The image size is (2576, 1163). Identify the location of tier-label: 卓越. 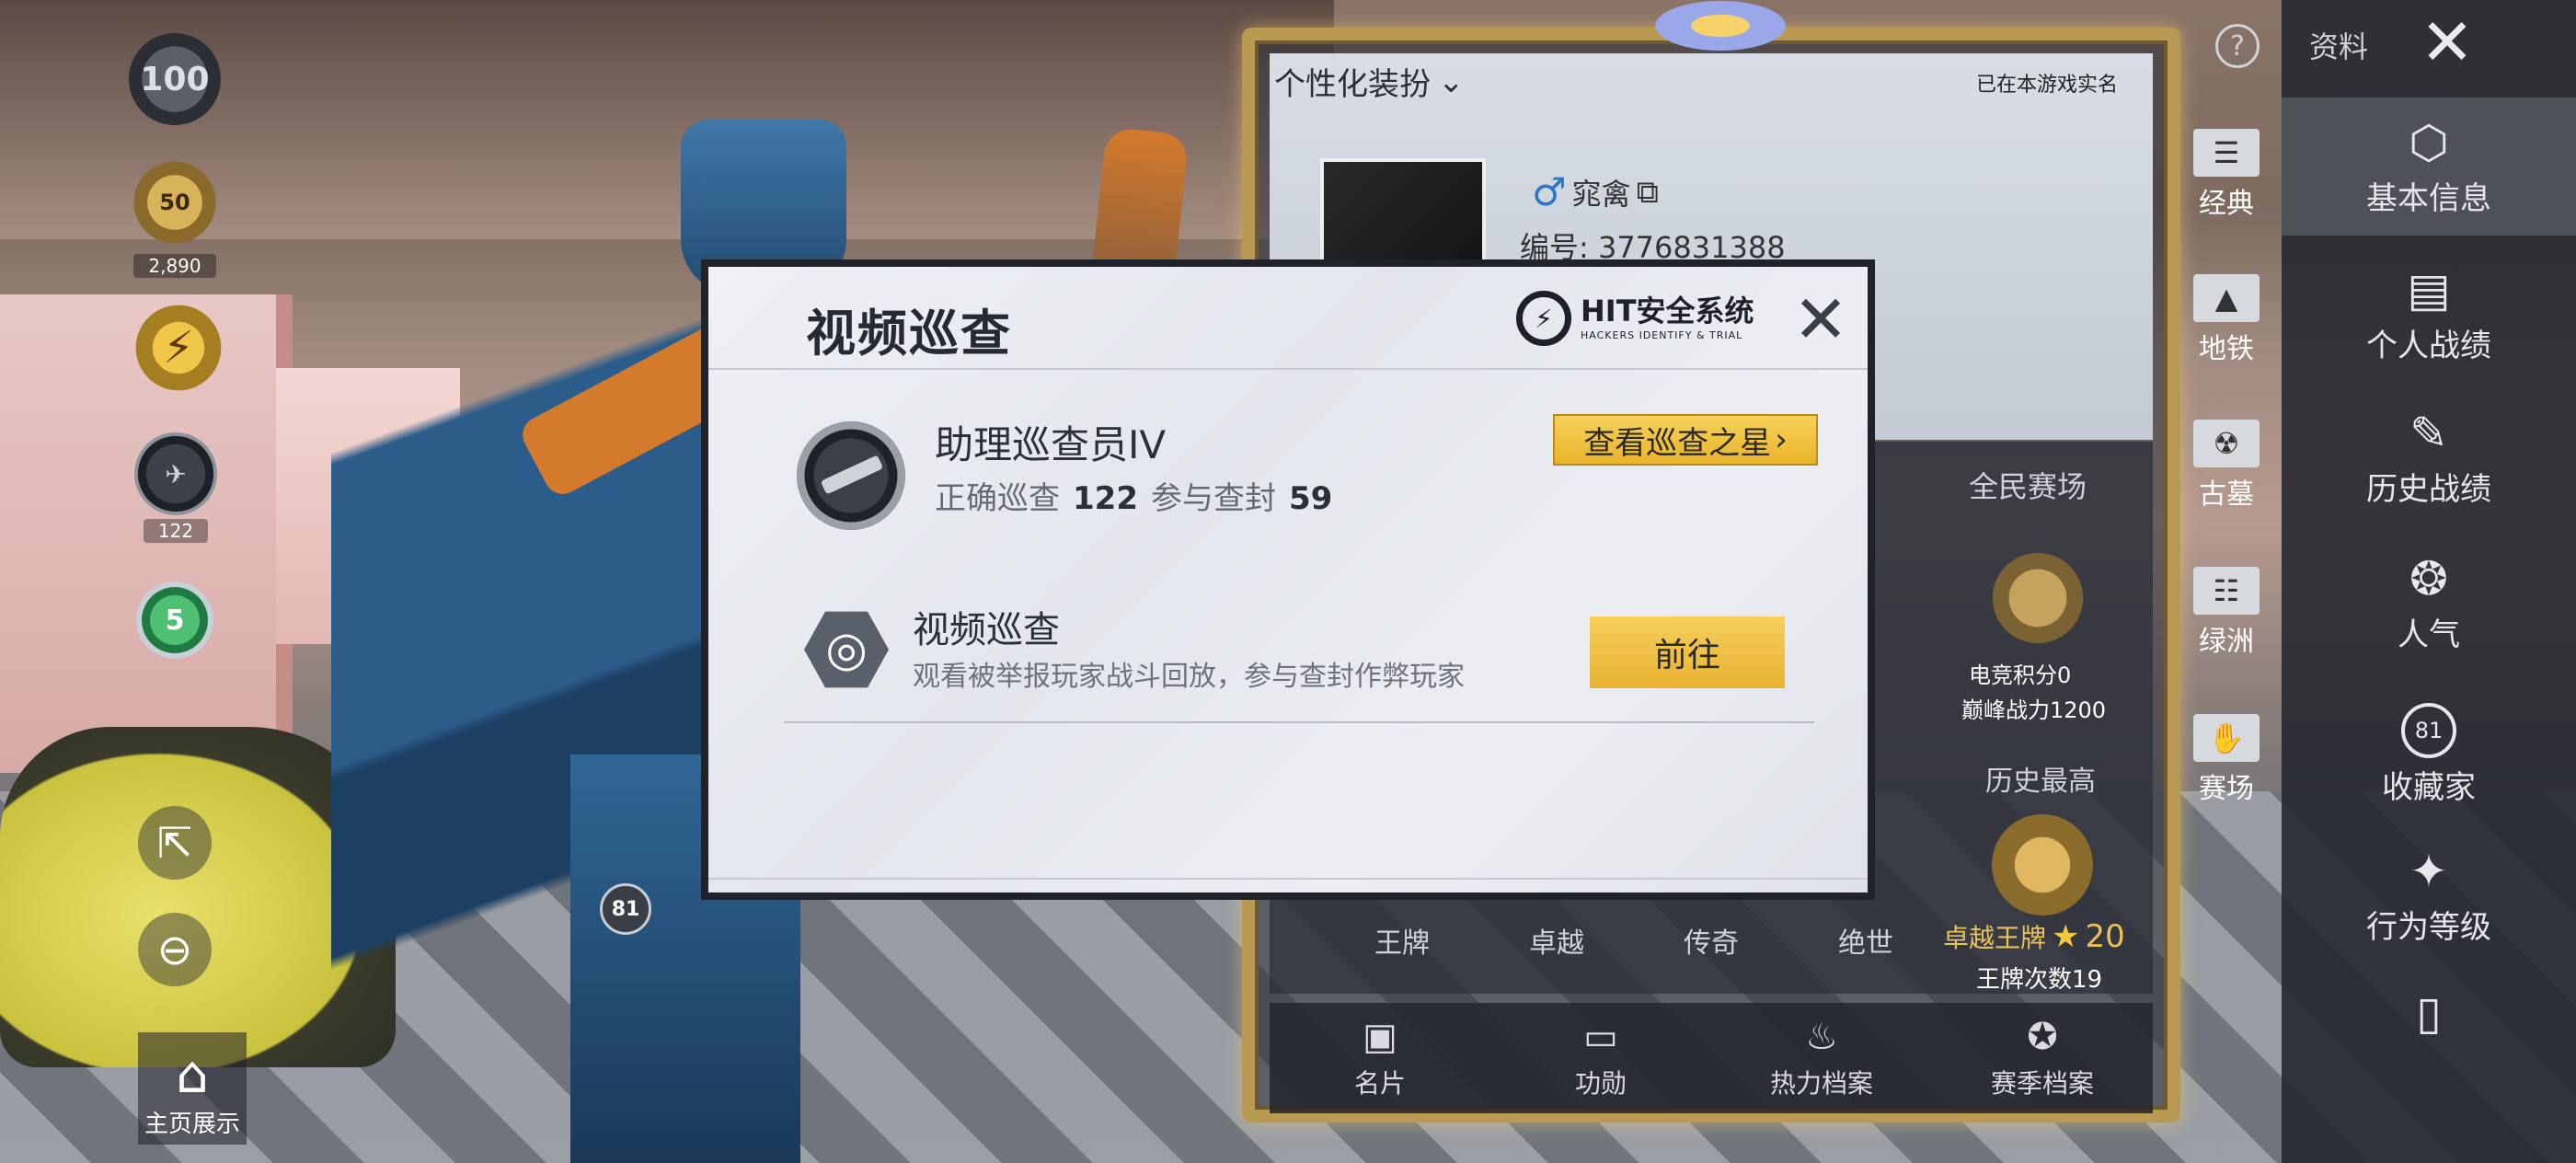
(1556, 944).